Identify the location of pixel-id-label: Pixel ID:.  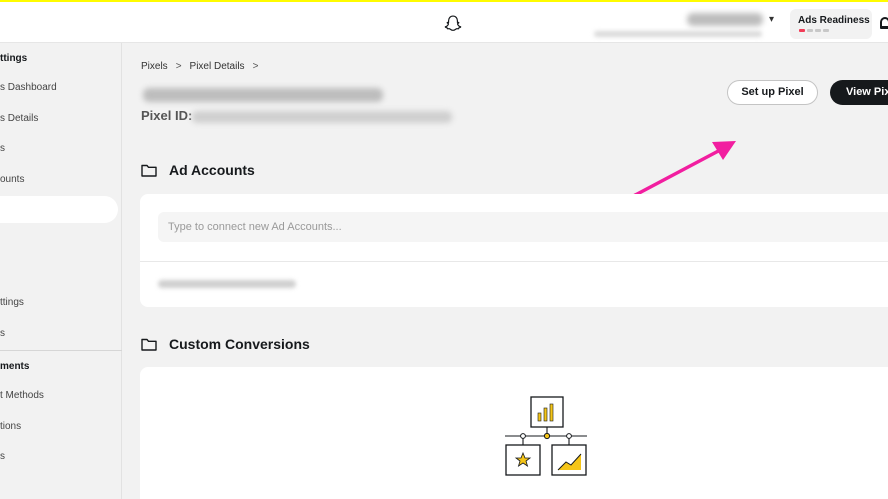
(167, 115).